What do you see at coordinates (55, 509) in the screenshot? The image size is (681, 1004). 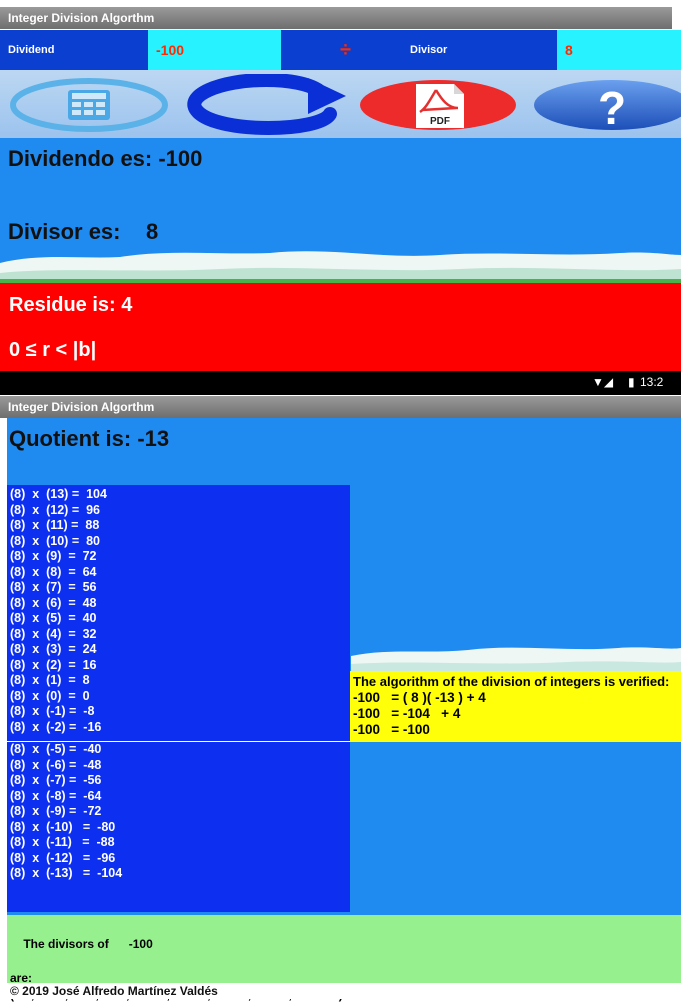 I see `product-row: (8) x (12) = 96` at bounding box center [55, 509].